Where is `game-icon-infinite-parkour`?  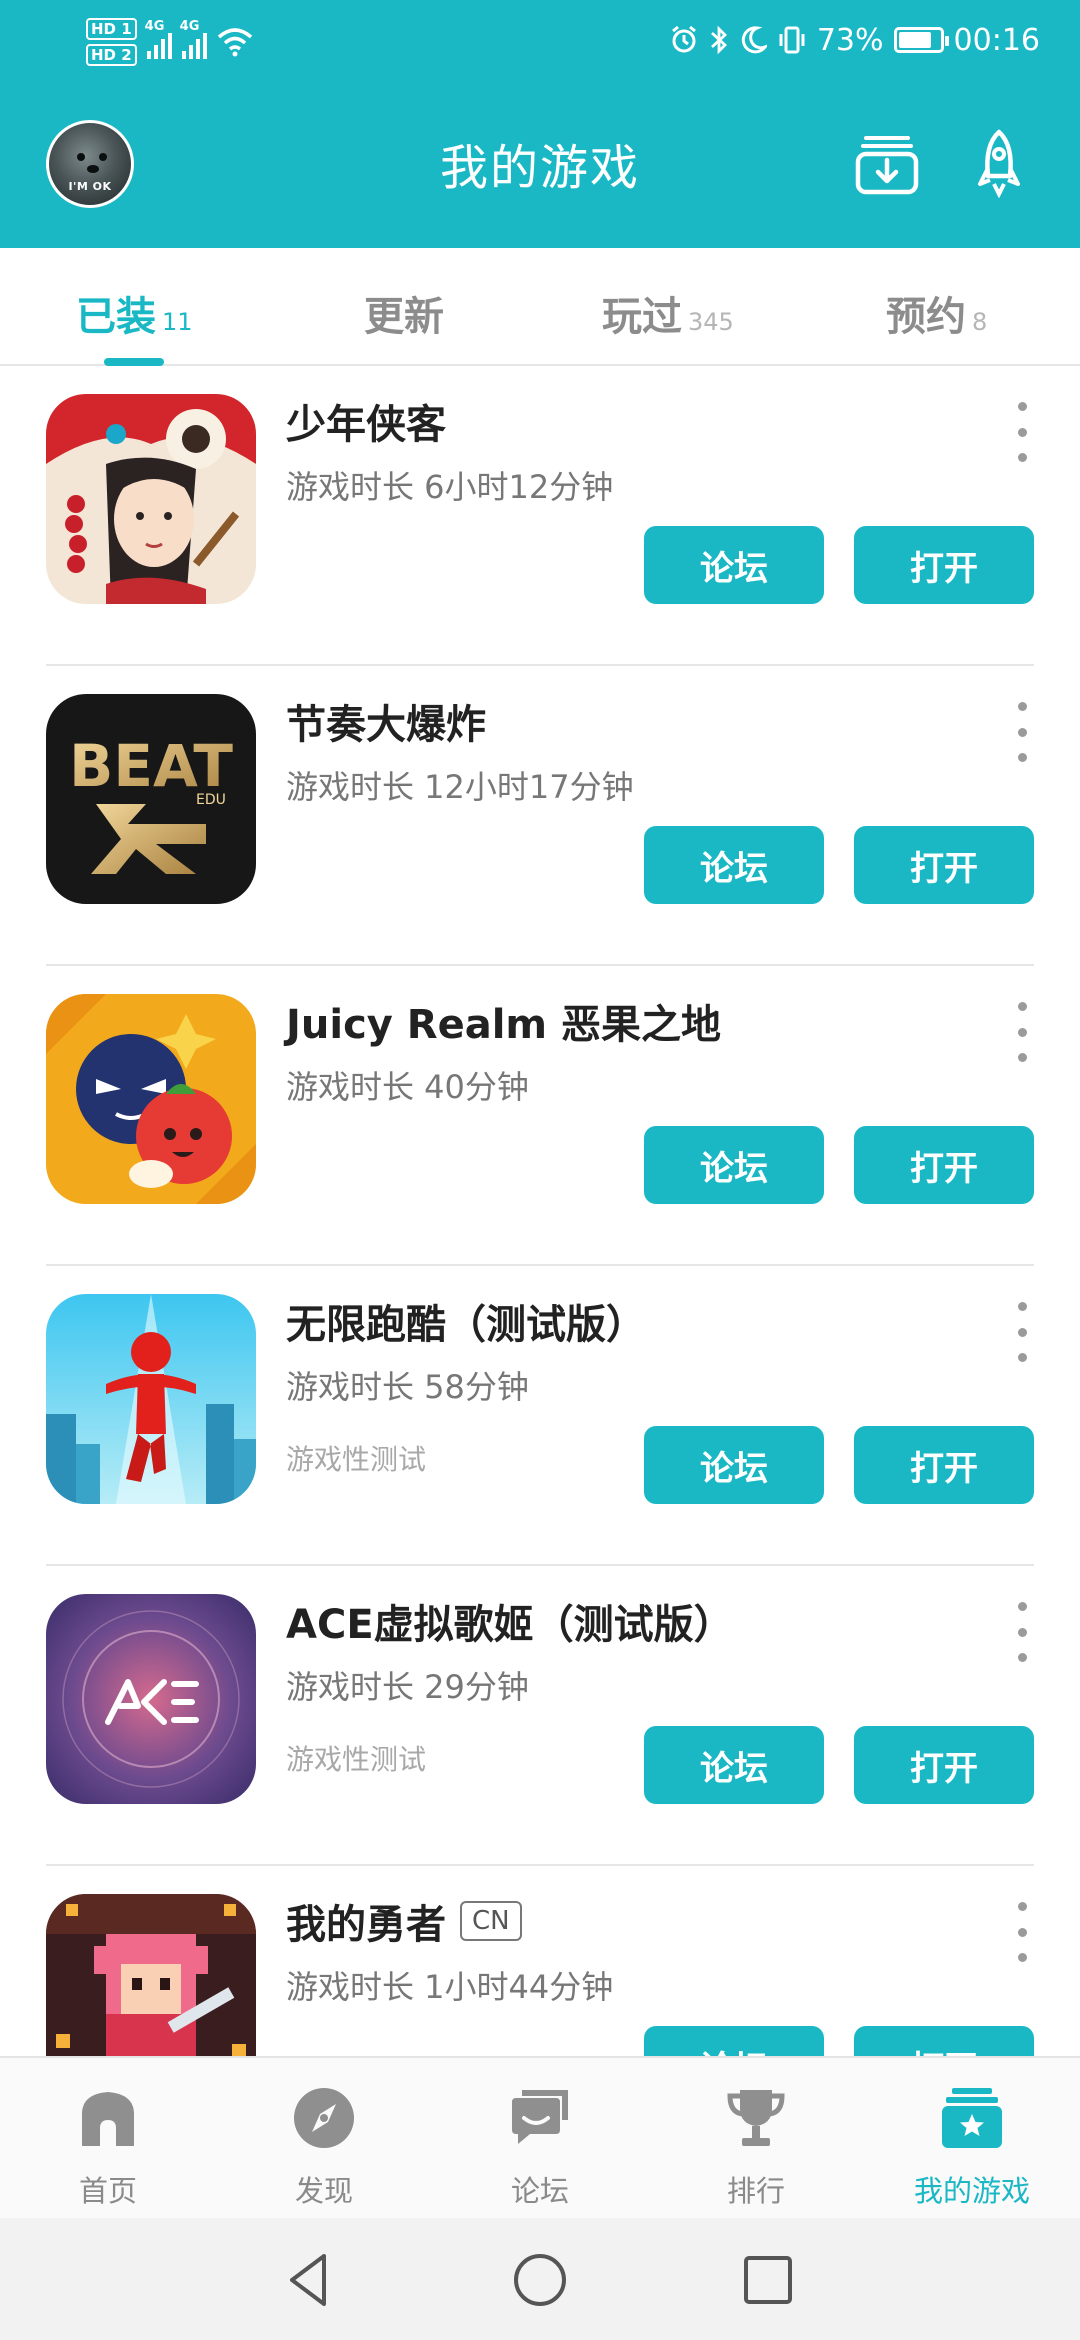
game-icon-infinite-parkour is located at coordinates (151, 1399).